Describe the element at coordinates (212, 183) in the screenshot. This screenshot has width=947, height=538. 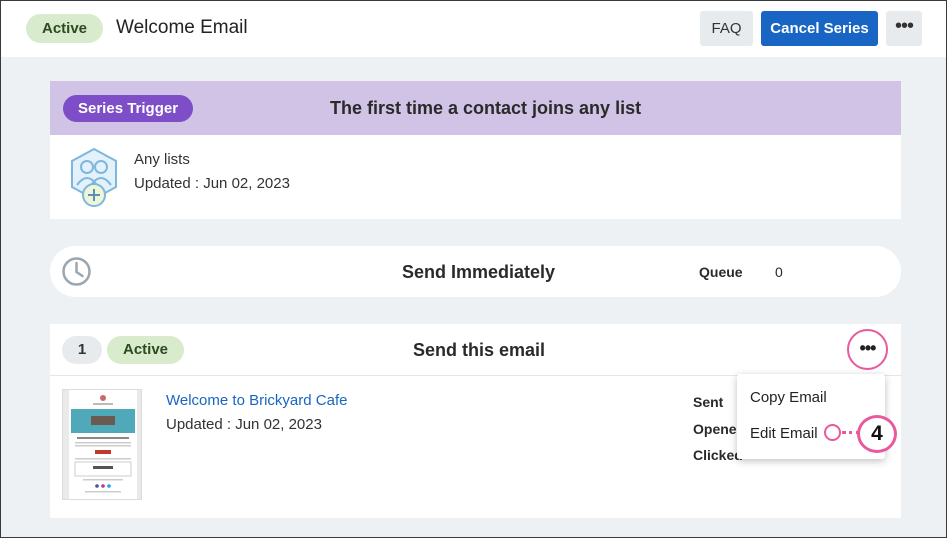
I see `trigger-updated-date: Updated : Jun 02, 2023` at that location.